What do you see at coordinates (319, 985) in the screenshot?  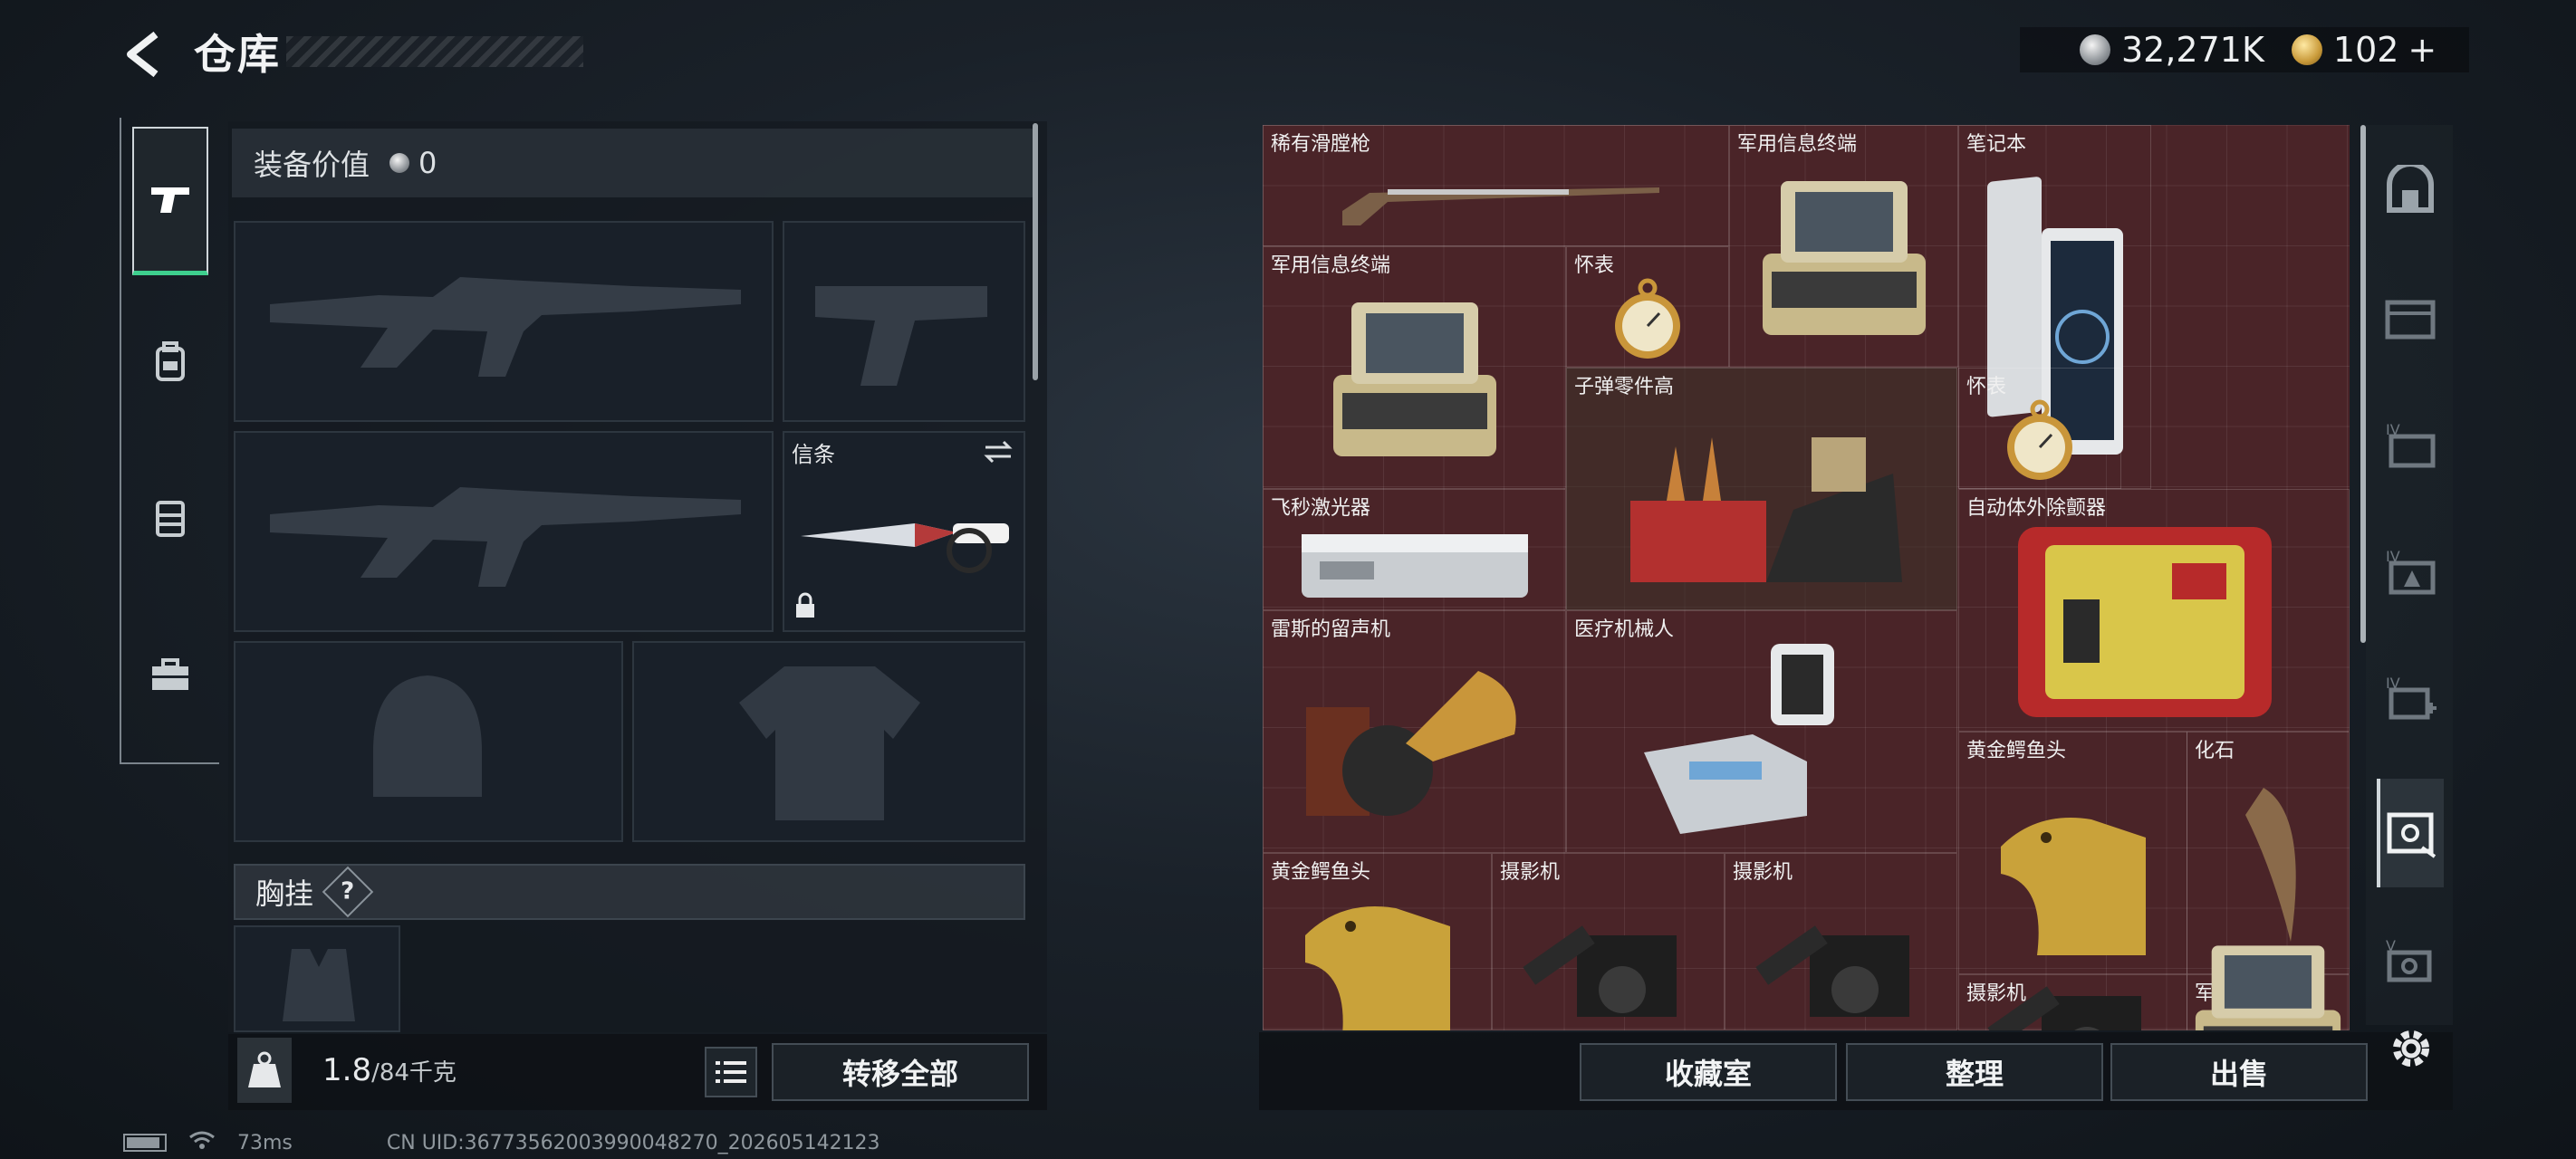 I see `vest-silhouette-icon` at bounding box center [319, 985].